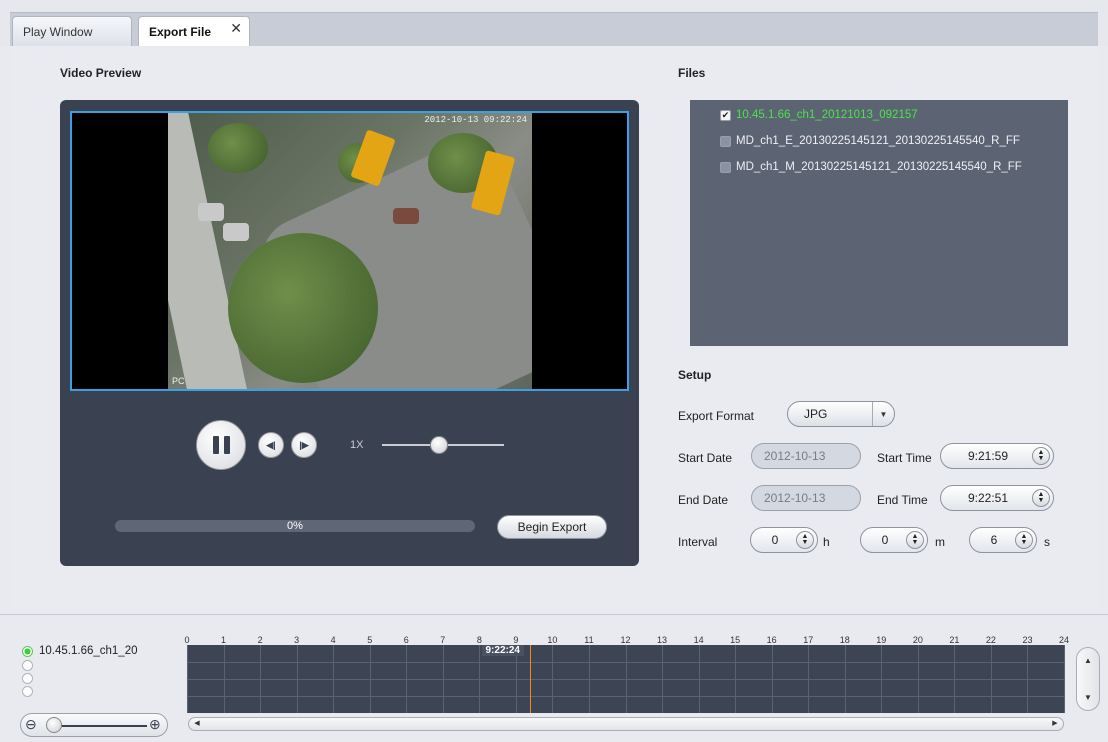 The height and width of the screenshot is (742, 1108). I want to click on timeline-channel: 10.45.1.66_ch1_20, so click(79, 651).